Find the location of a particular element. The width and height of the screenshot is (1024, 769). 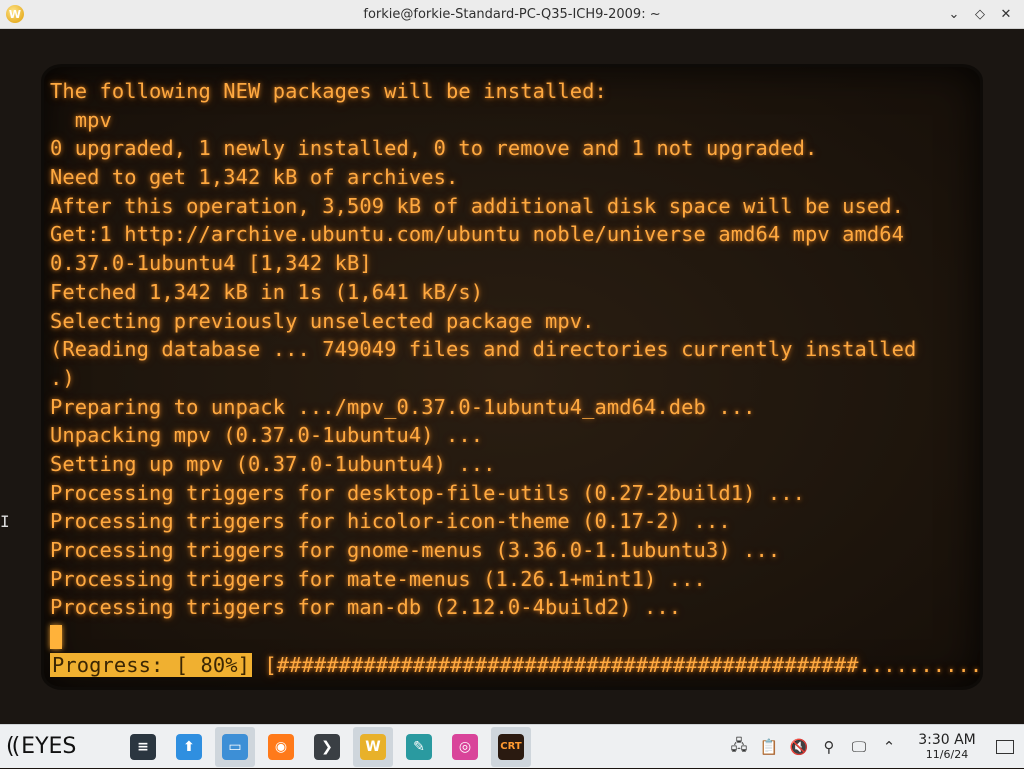

taskbar-app-wine: W is located at coordinates (373, 746).